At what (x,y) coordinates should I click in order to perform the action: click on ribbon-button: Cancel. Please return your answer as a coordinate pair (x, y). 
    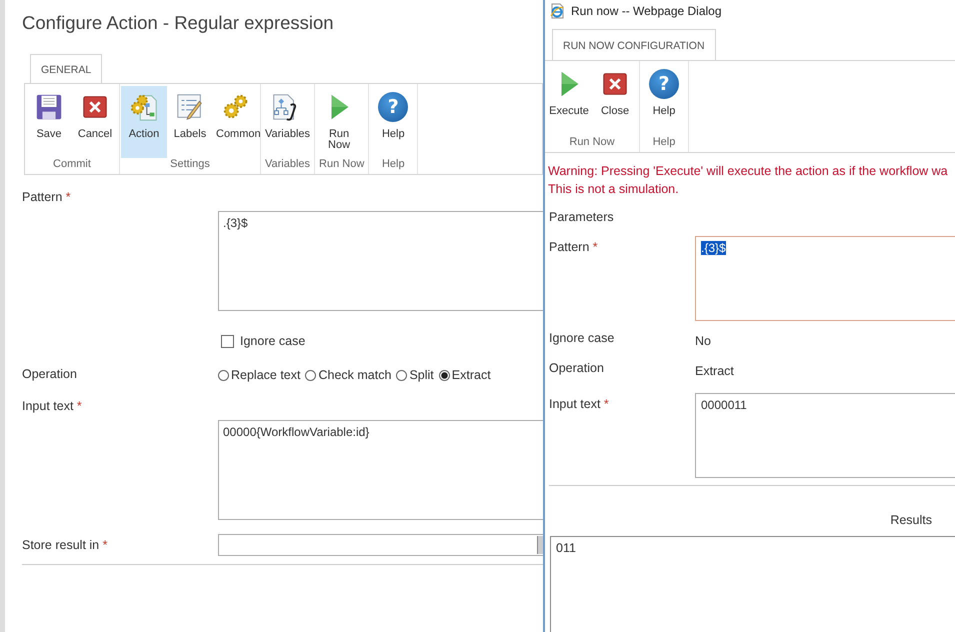
    Looking at the image, I should click on (95, 122).